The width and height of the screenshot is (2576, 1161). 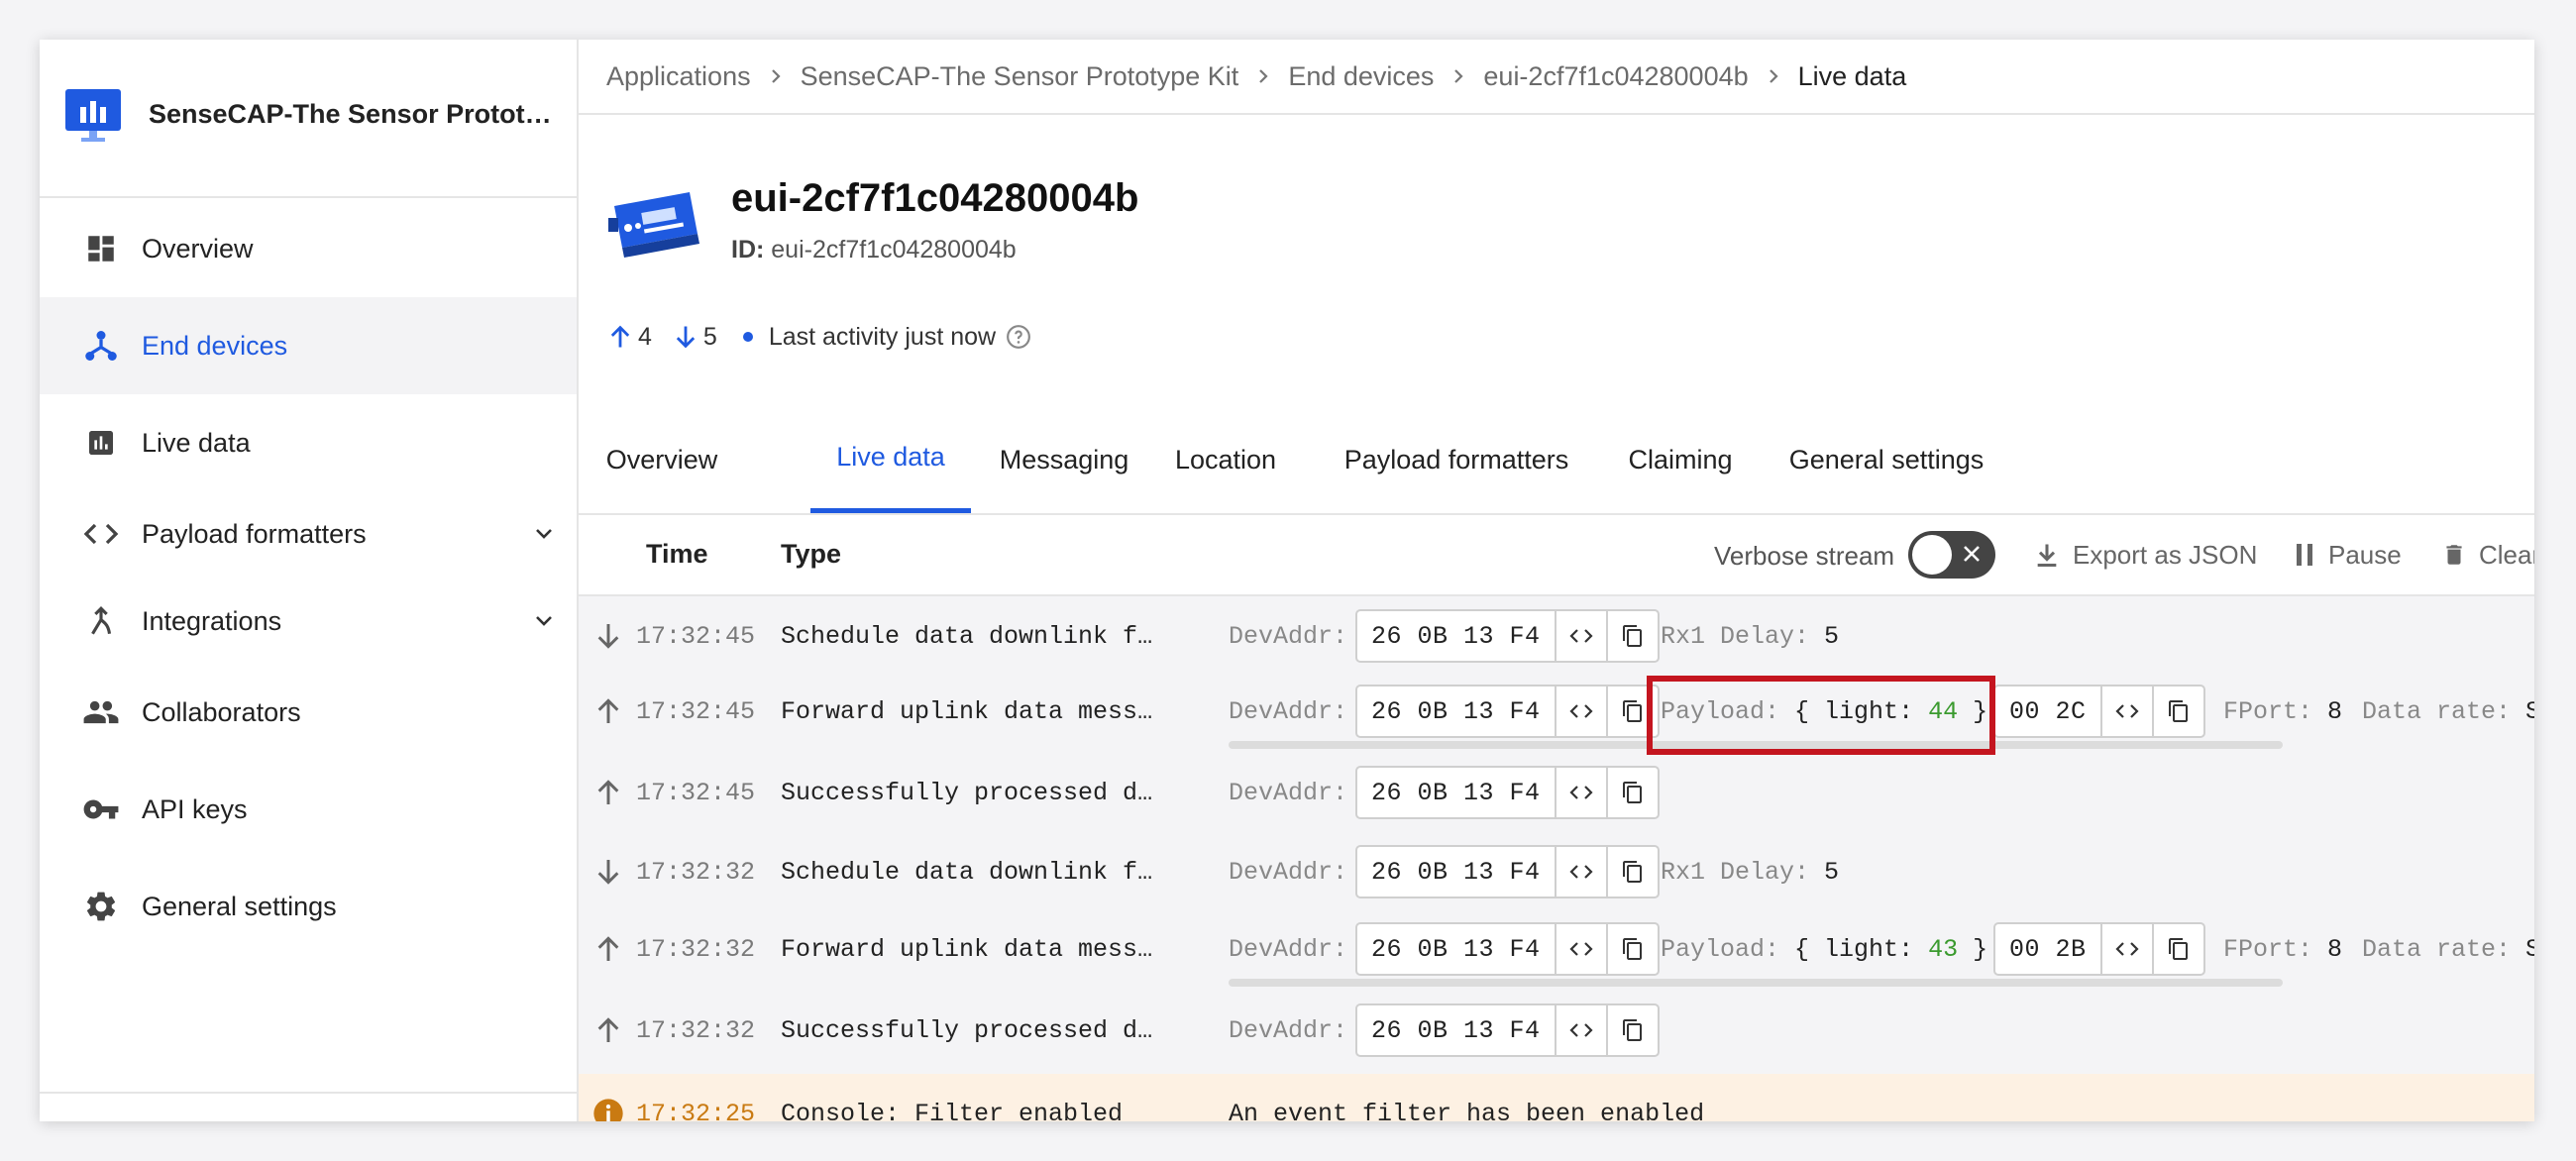 I want to click on people-icon, so click(x=101, y=712).